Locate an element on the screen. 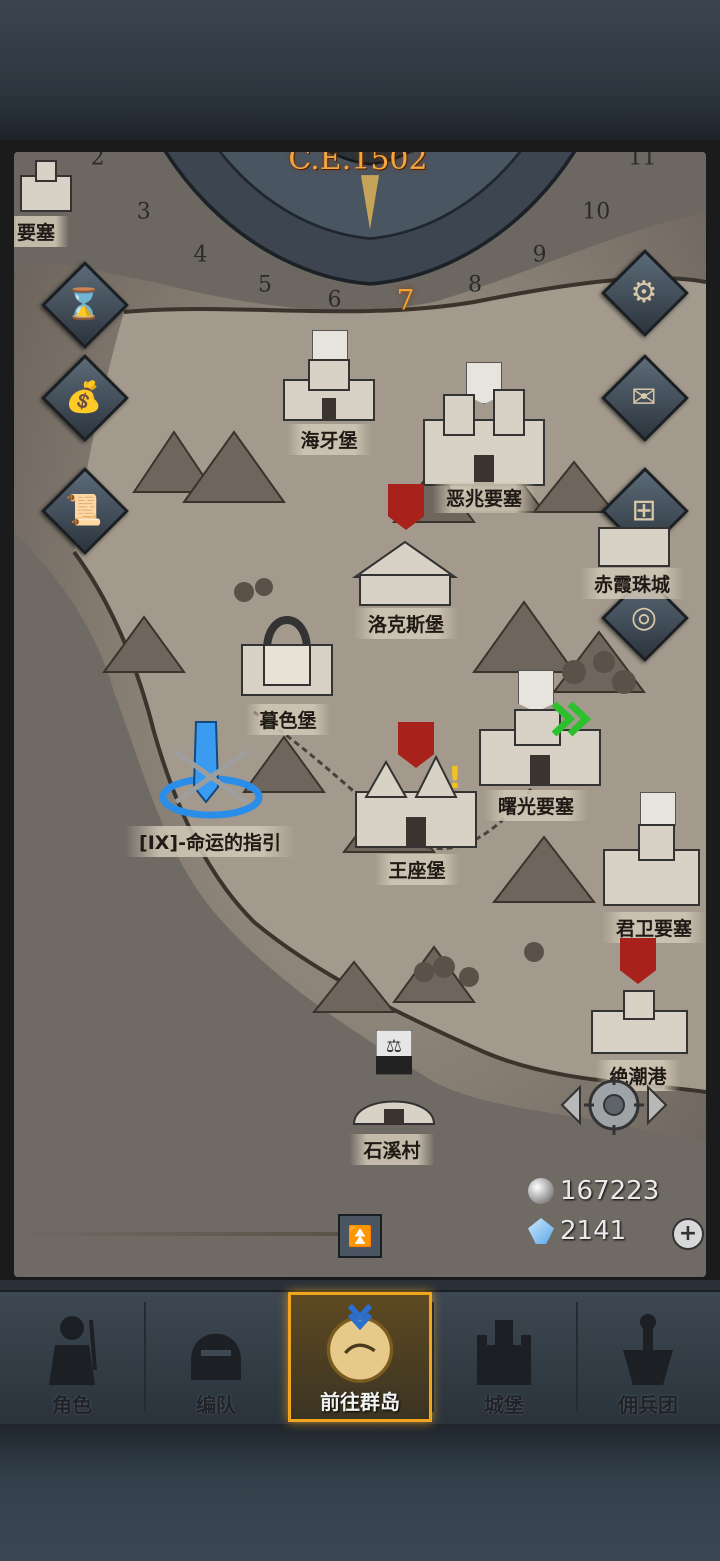 The width and height of the screenshot is (720, 1561). year-display: C.E.1502 is located at coordinates (358, 164).